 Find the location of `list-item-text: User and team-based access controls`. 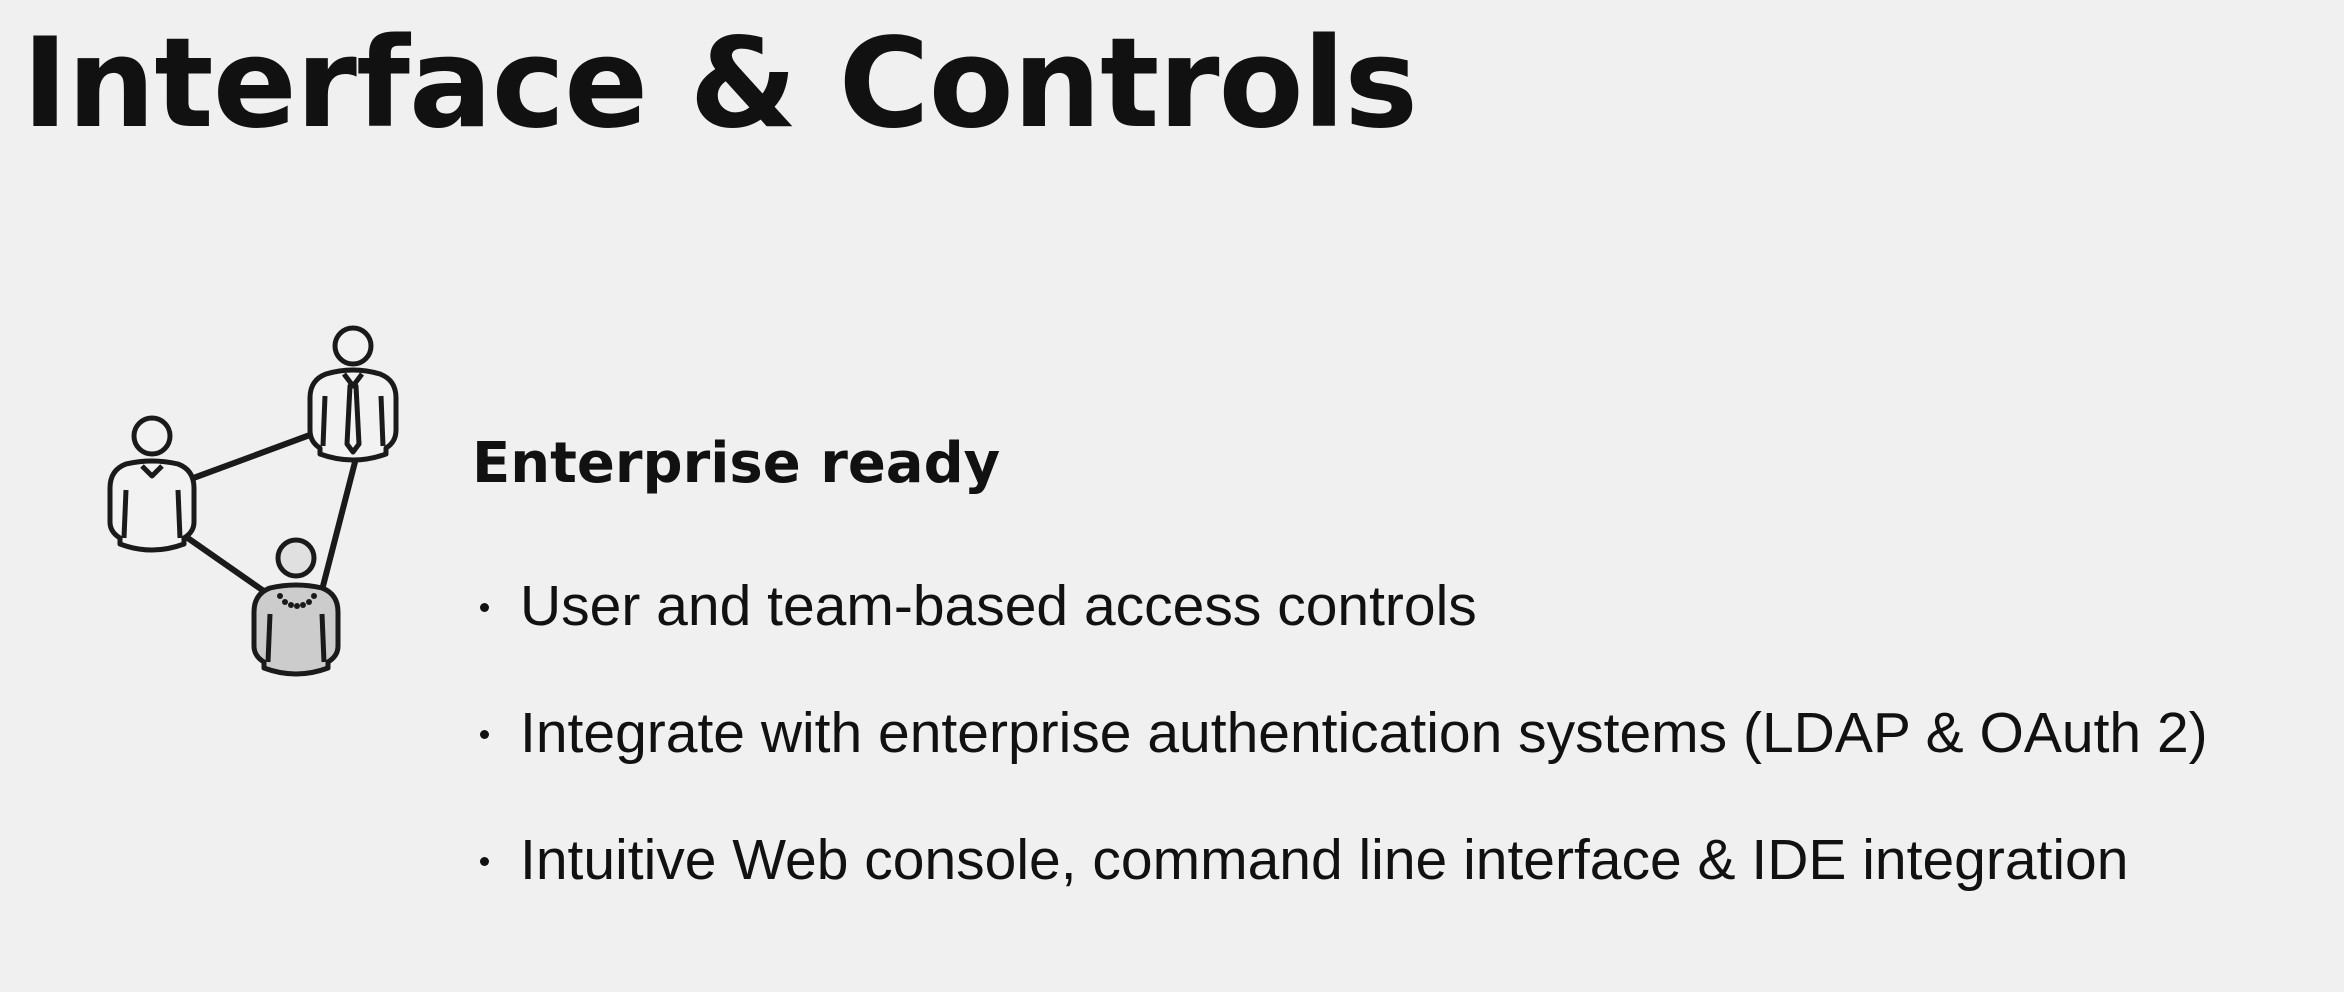

list-item-text: User and team-based access controls is located at coordinates (998, 606).